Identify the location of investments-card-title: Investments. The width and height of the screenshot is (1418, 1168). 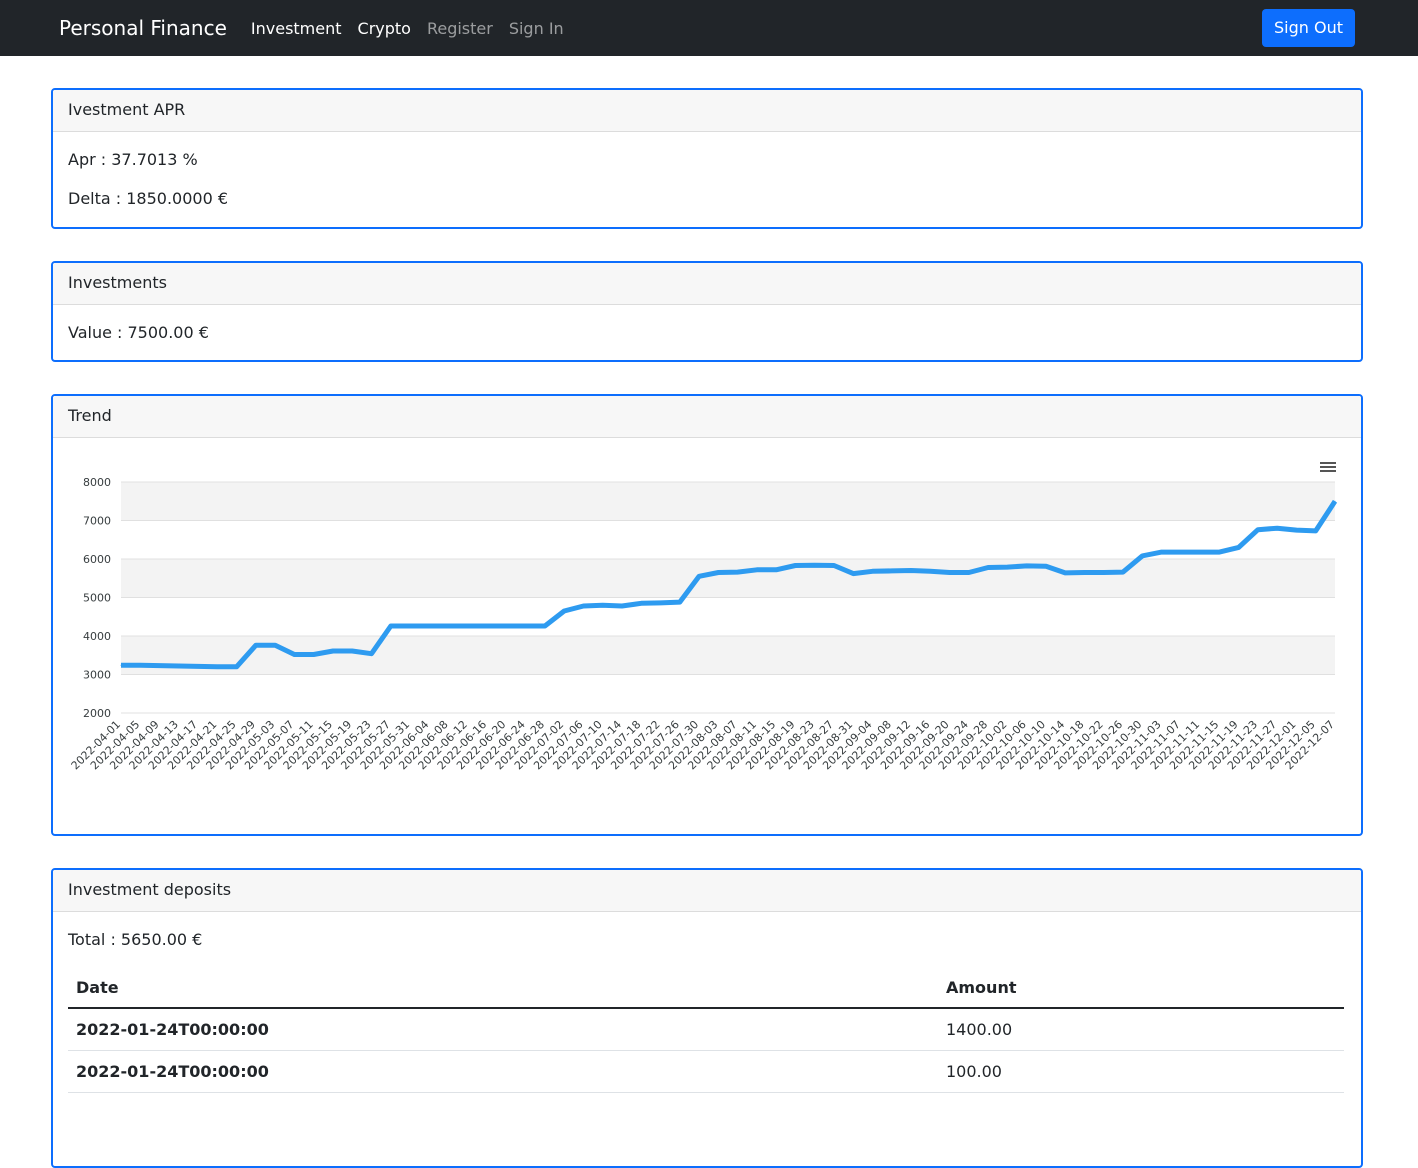
(707, 284).